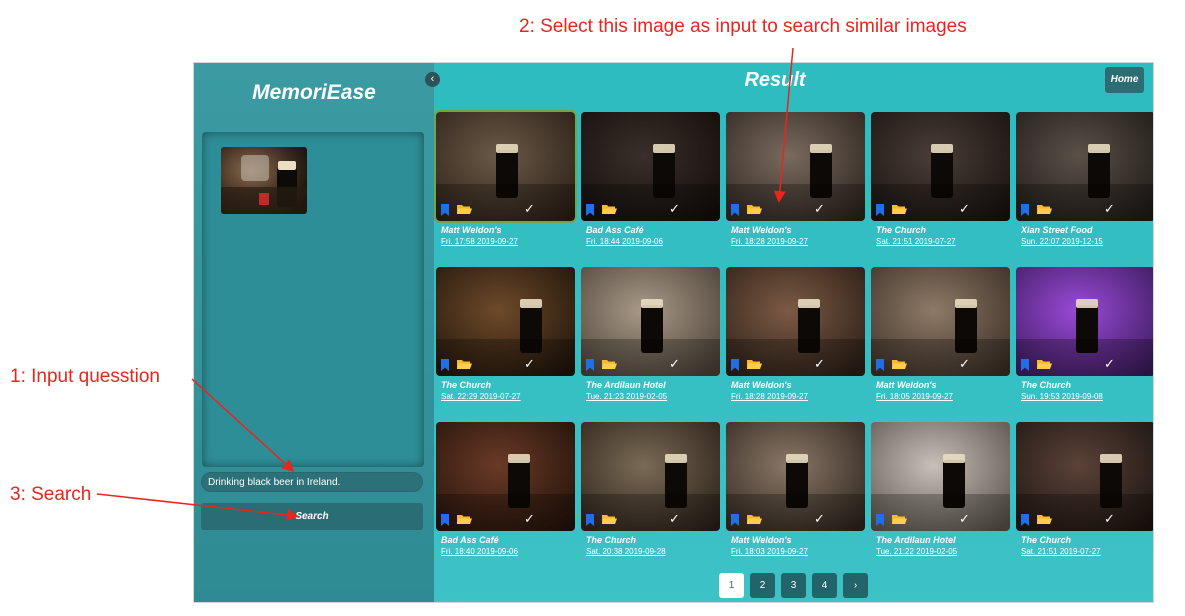 Image resolution: width=1185 pixels, height=616 pixels. Describe the element at coordinates (824, 585) in the screenshot. I see `page-button-4: 4` at that location.